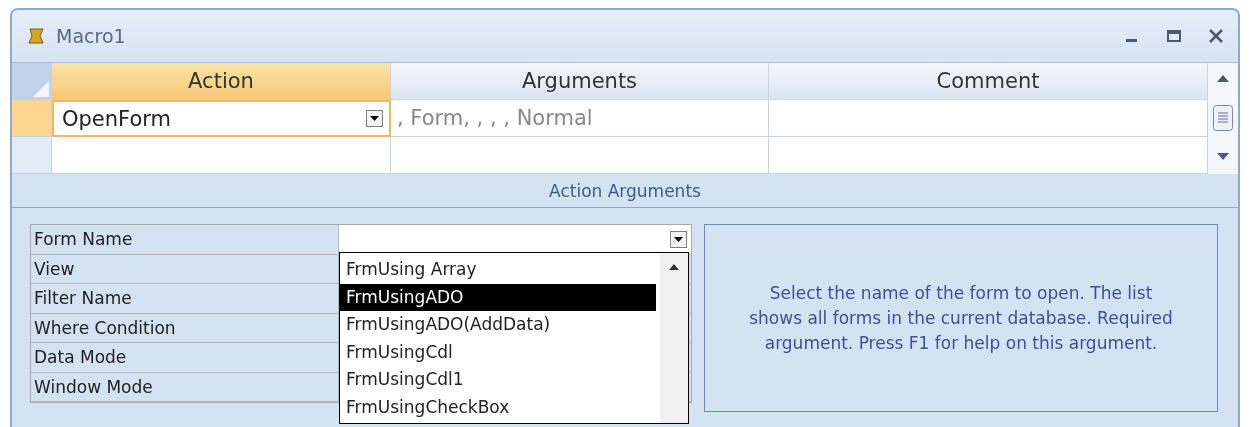 Image resolution: width=1253 pixels, height=427 pixels. I want to click on property-label: Filter Name, so click(185, 299).